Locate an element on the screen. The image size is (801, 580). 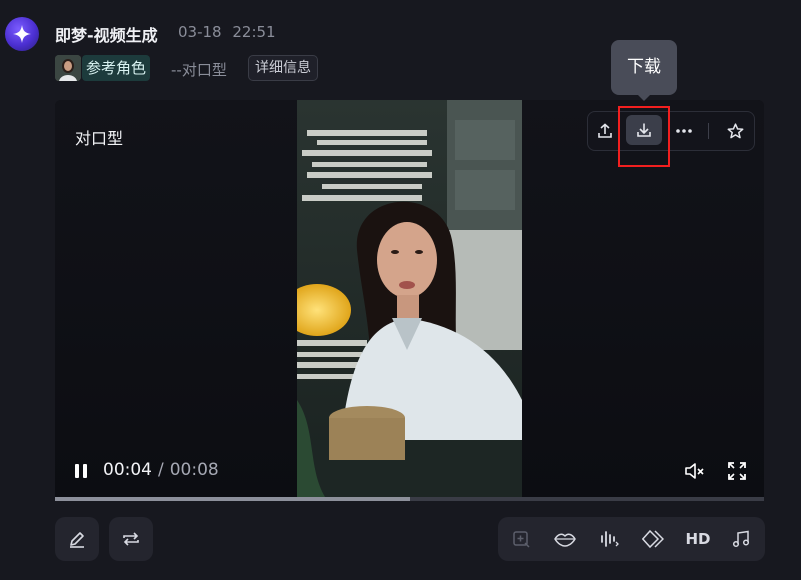
repeat-icon is located at coordinates (131, 539).